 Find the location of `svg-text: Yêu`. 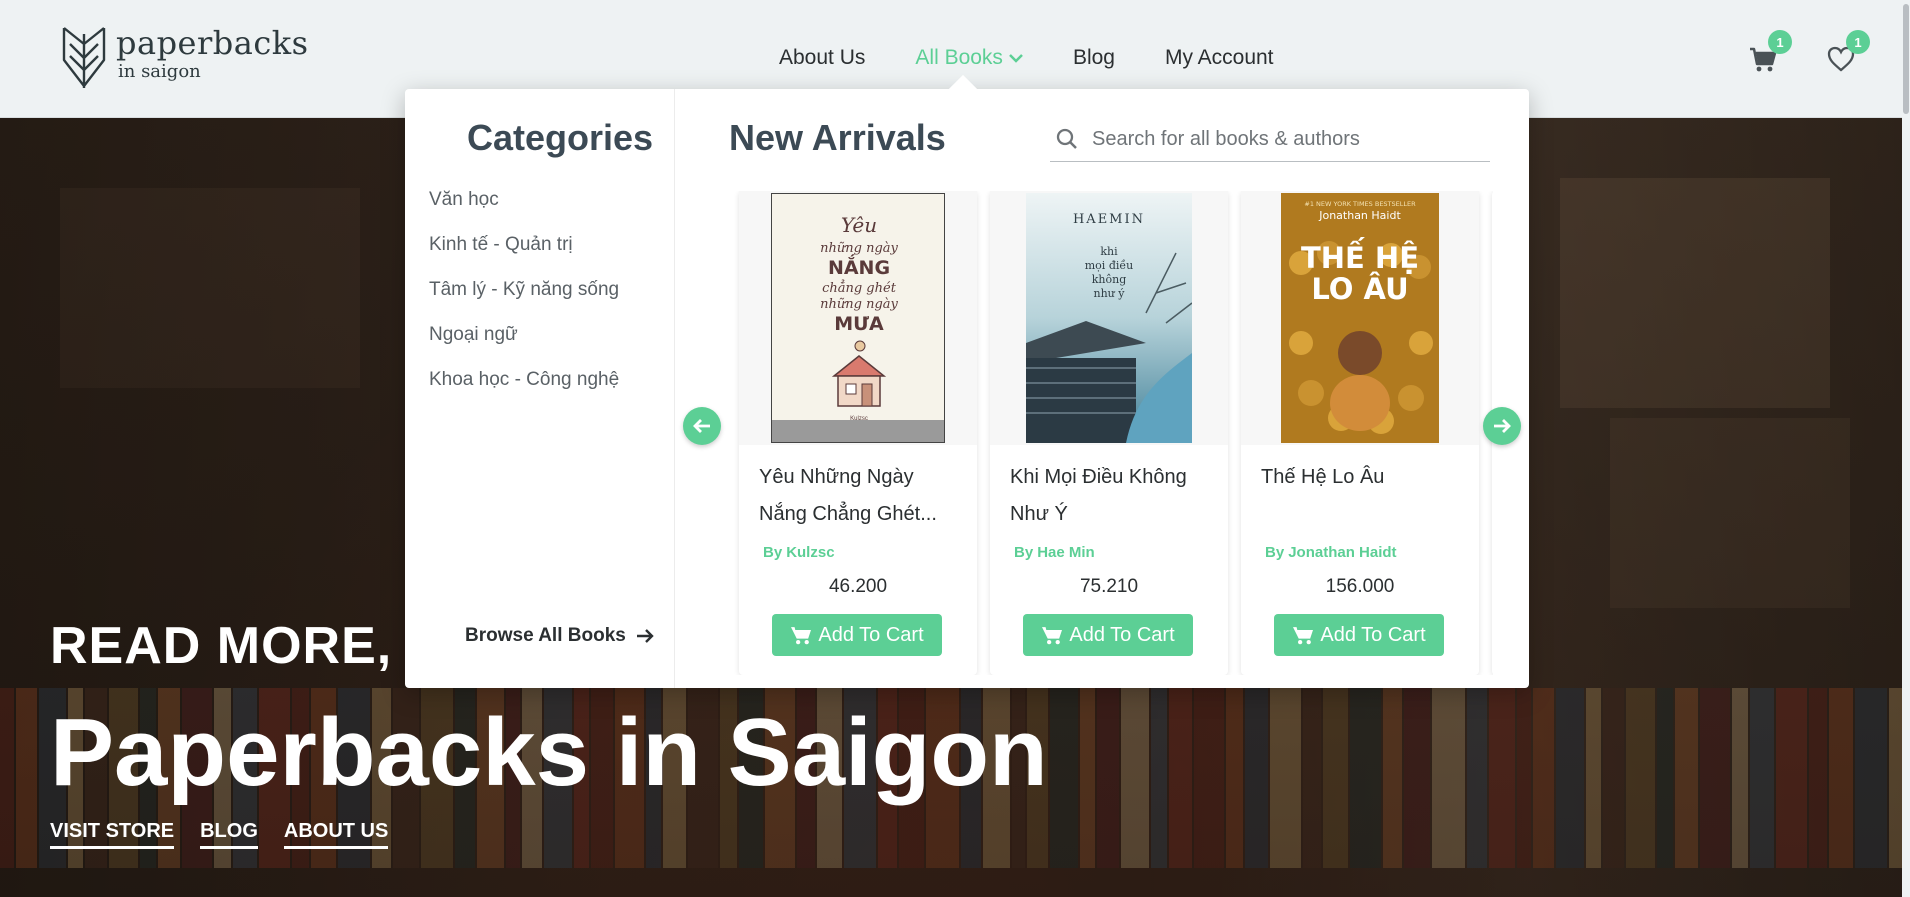

svg-text: Yêu is located at coordinates (859, 225).